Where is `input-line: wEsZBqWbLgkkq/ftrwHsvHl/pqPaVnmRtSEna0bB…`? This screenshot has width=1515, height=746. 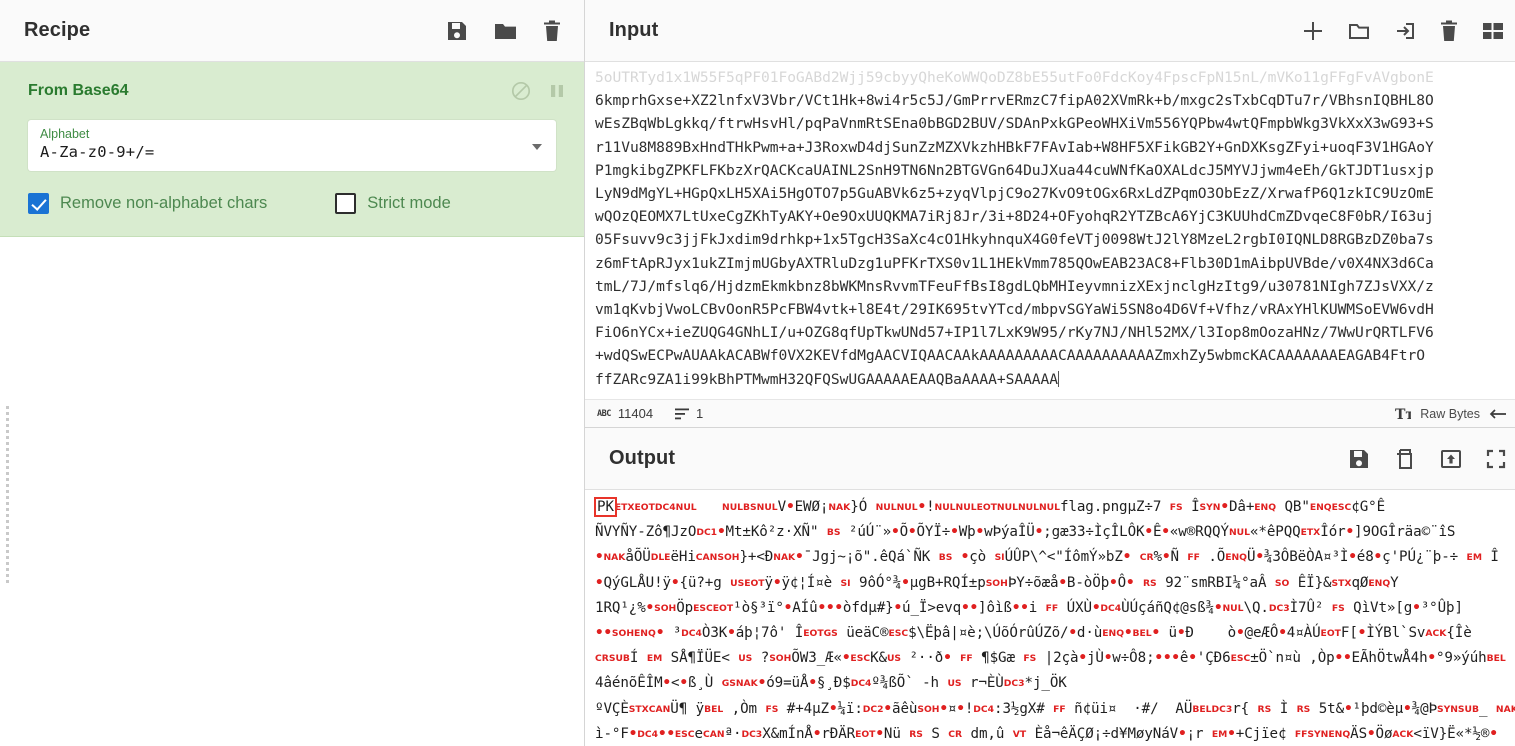
input-line: wEsZBqWbLgkkq/ftrwHsvHl/pqPaVnmRtSEna0bB… is located at coordinates (1014, 124).